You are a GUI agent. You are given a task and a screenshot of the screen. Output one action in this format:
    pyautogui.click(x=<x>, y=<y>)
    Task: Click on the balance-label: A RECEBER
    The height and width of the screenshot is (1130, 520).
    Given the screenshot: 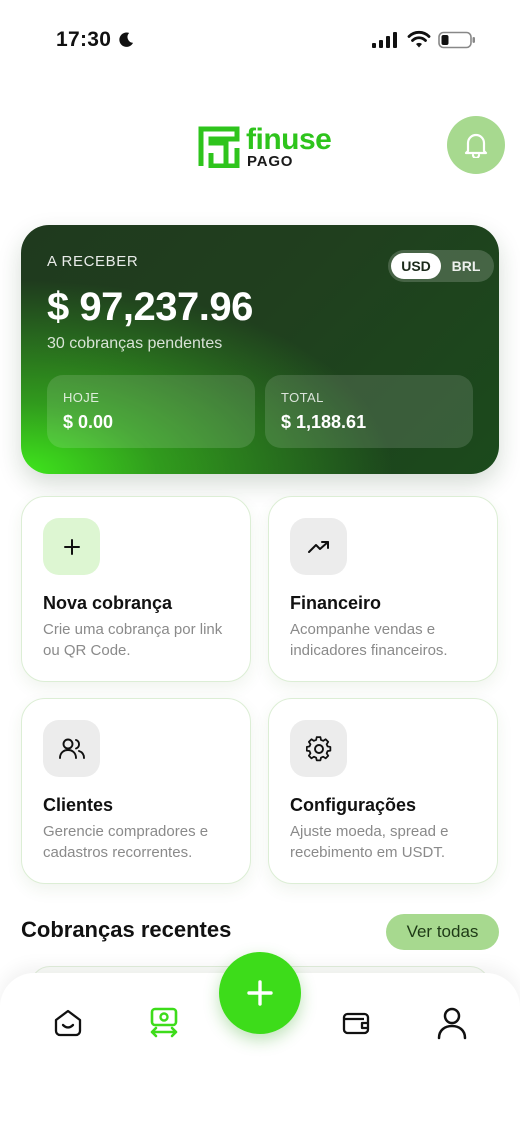 What is the action you would take?
    pyautogui.click(x=93, y=261)
    